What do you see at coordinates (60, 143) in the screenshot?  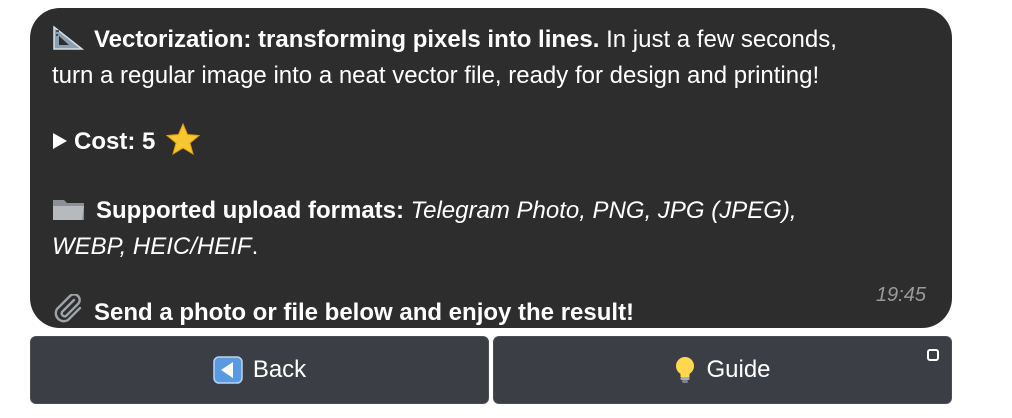 I see `play-arrow-icon` at bounding box center [60, 143].